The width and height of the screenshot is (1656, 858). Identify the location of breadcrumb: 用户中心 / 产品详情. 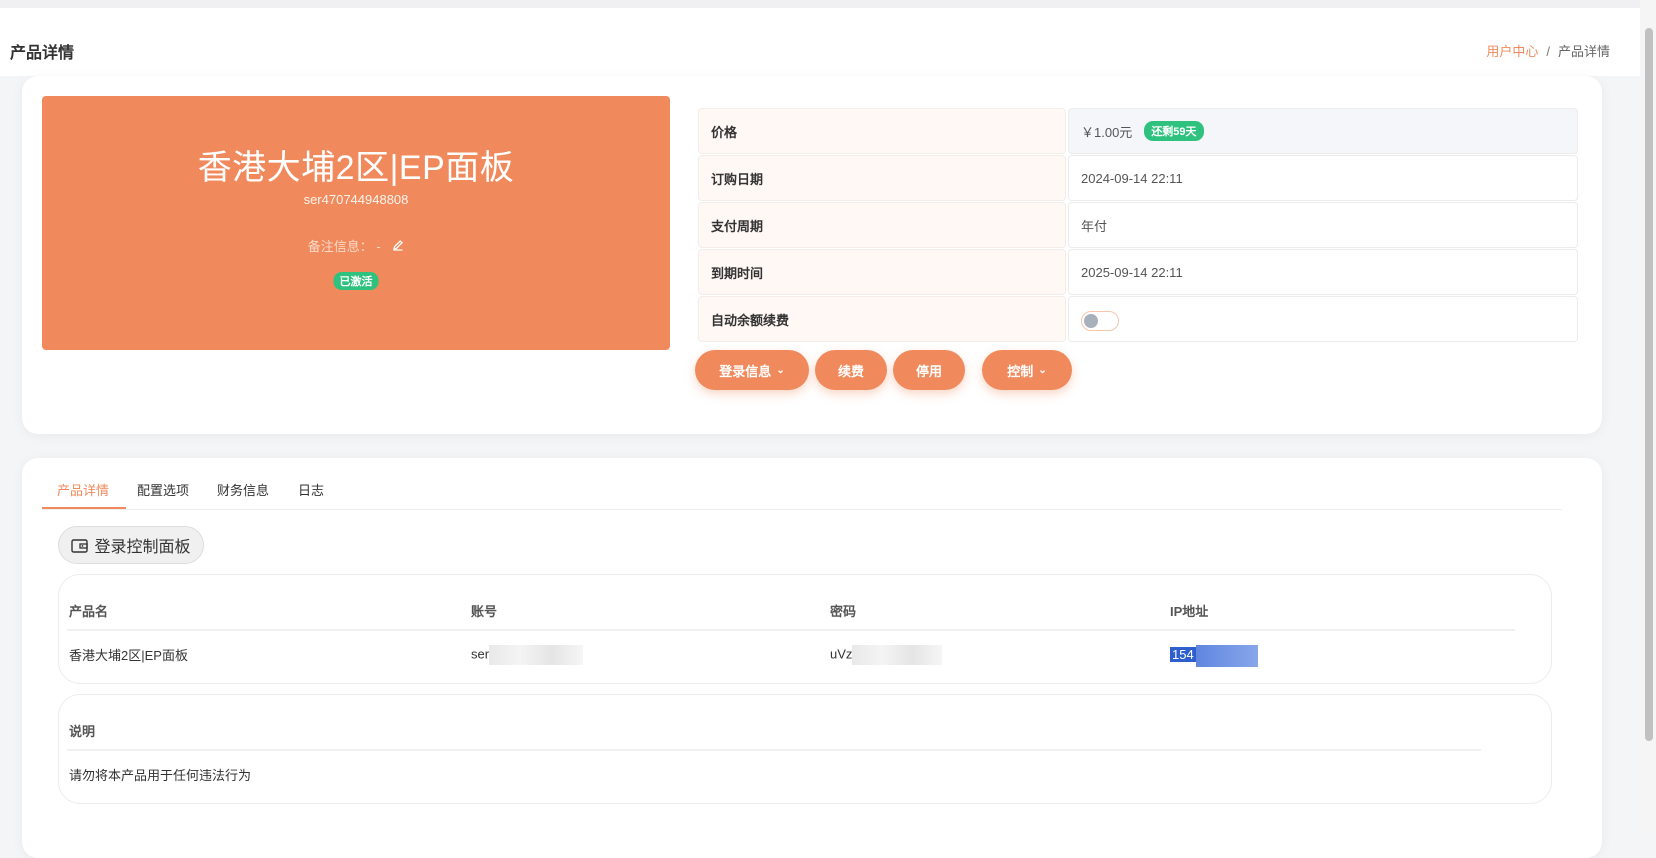
(1548, 50).